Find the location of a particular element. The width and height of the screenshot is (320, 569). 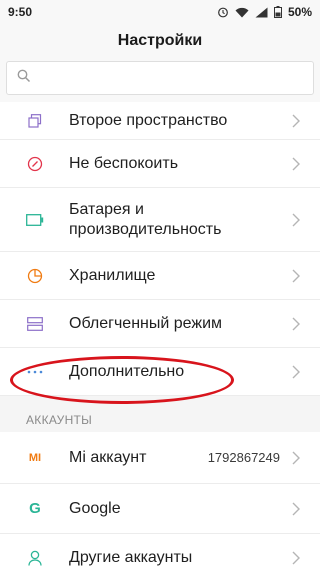

settings-item-label: Облегченный режим is located at coordinates (146, 323).